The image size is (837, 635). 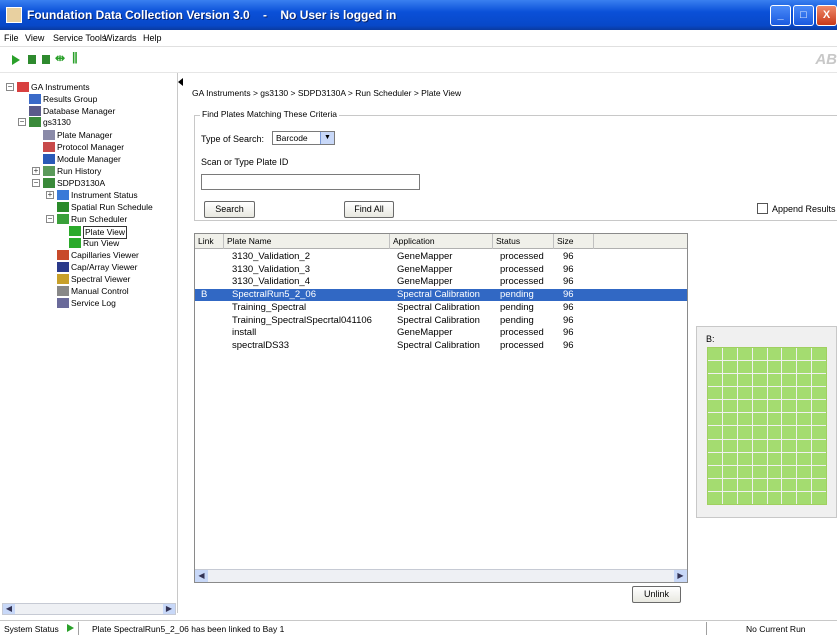 What do you see at coordinates (310, 182) in the screenshot?
I see `plate-id-input` at bounding box center [310, 182].